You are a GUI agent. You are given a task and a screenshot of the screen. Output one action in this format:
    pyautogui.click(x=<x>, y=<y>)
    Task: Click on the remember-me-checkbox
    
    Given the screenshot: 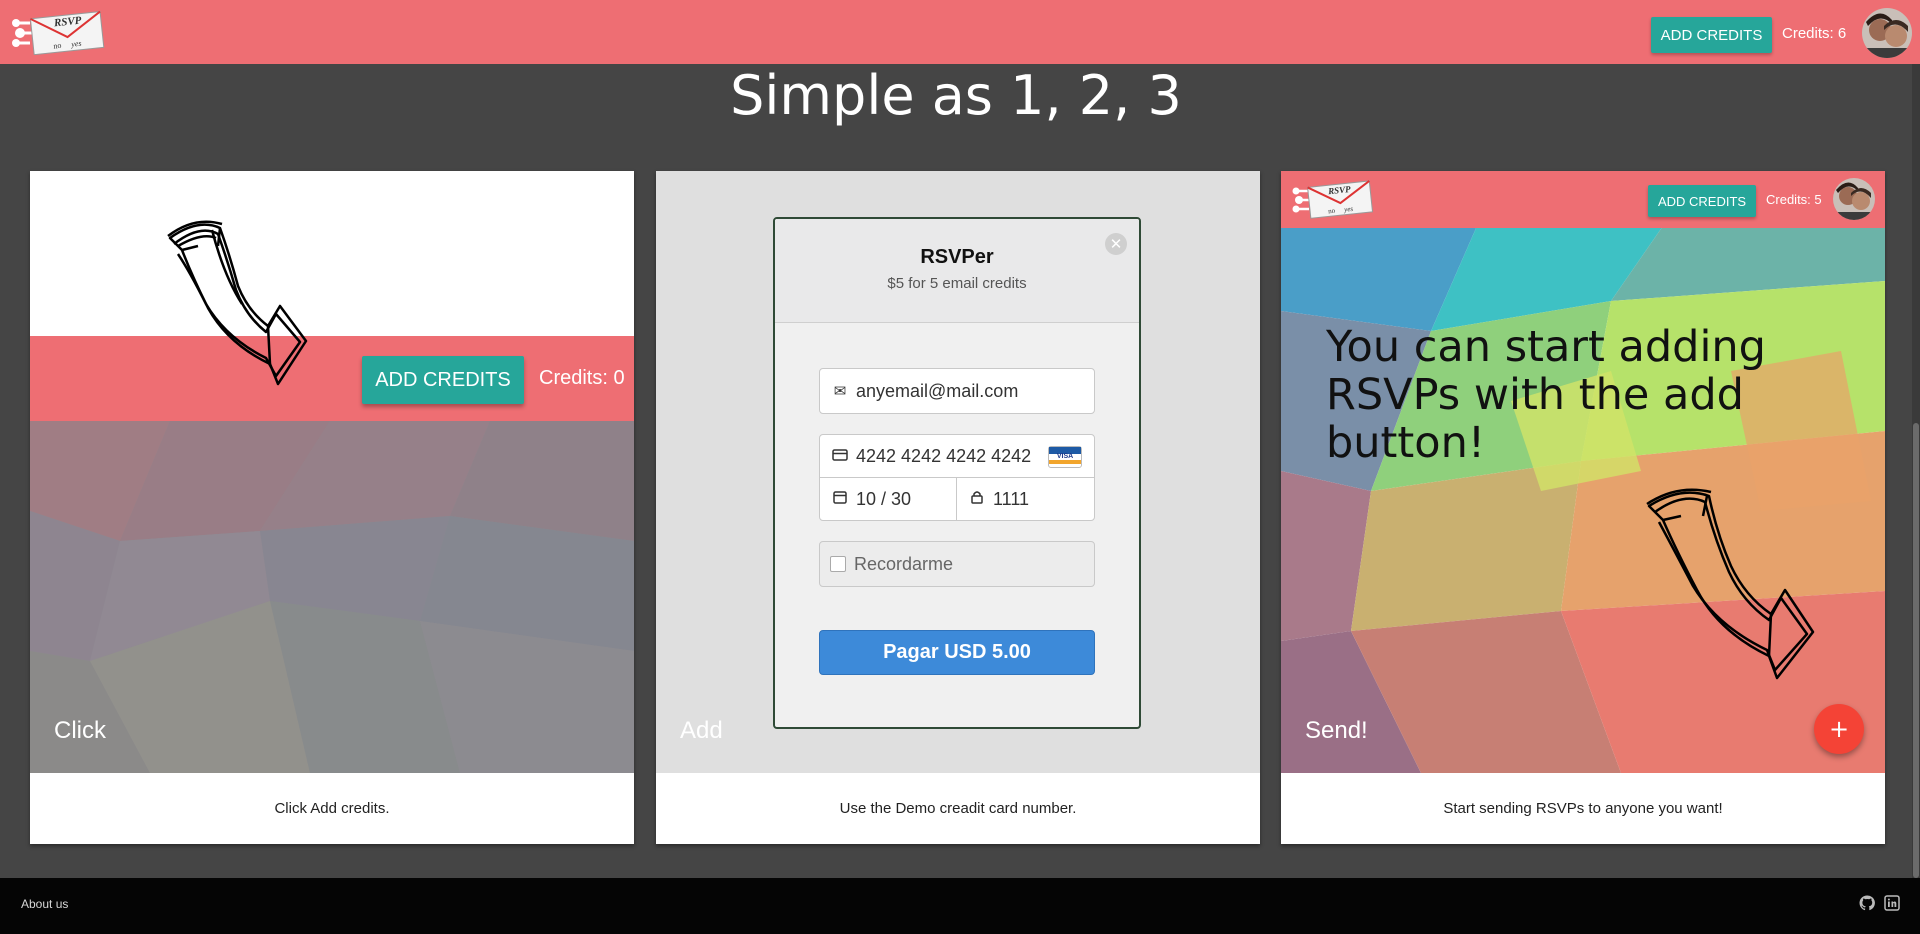 What is the action you would take?
    pyautogui.click(x=838, y=564)
    